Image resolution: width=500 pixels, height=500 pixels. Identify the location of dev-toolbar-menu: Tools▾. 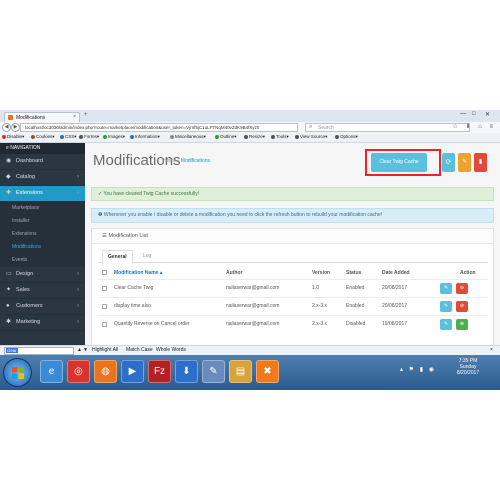
(280, 137).